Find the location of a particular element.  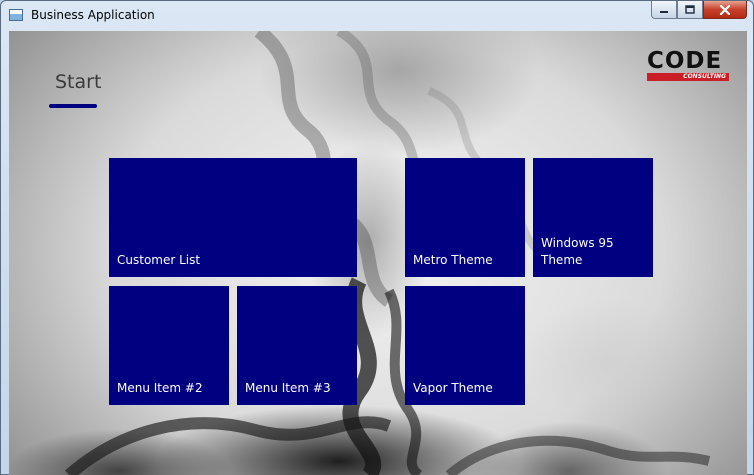

close-button is located at coordinates (725, 10).